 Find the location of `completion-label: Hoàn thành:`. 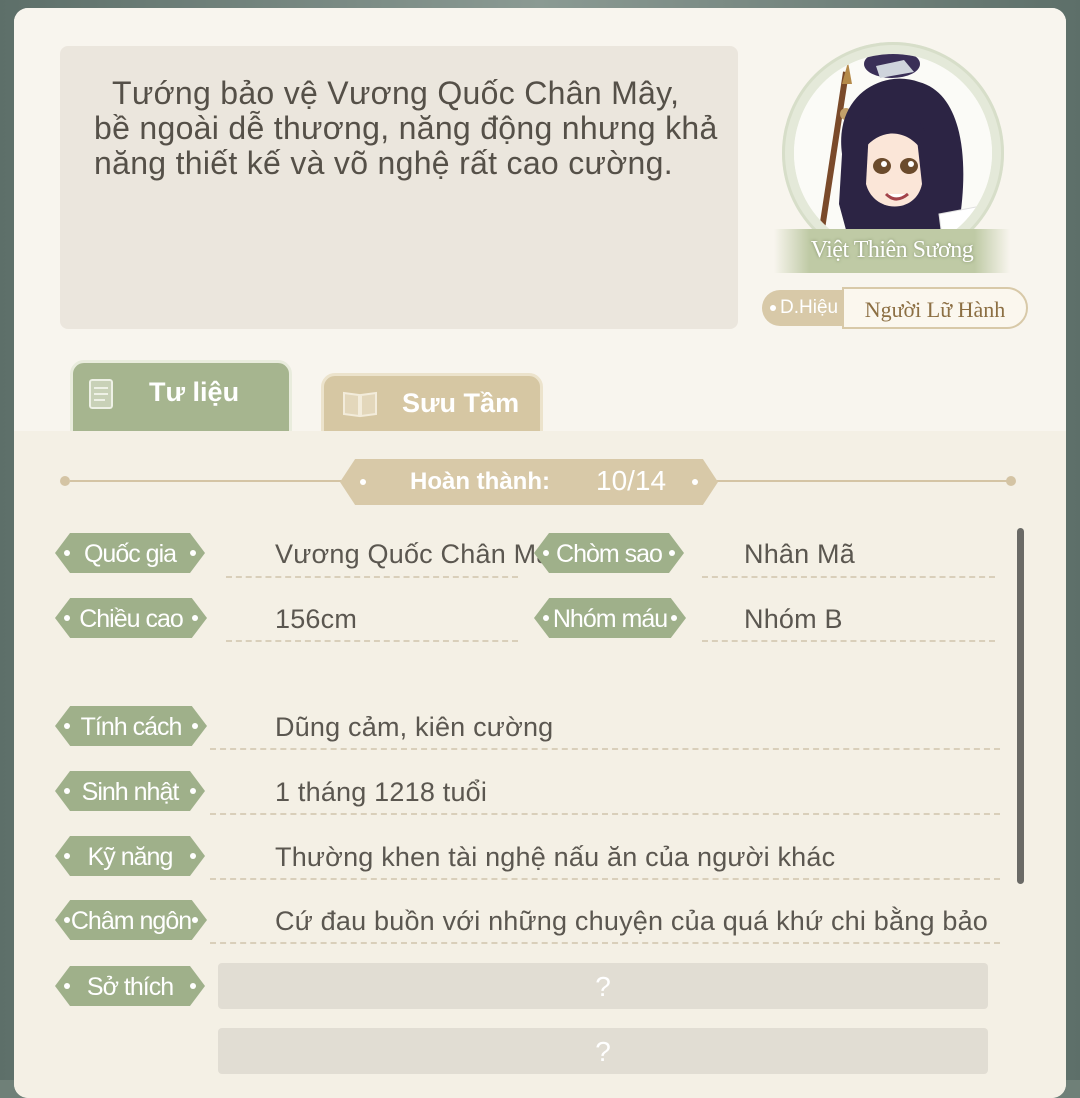

completion-label: Hoàn thành: is located at coordinates (480, 481).